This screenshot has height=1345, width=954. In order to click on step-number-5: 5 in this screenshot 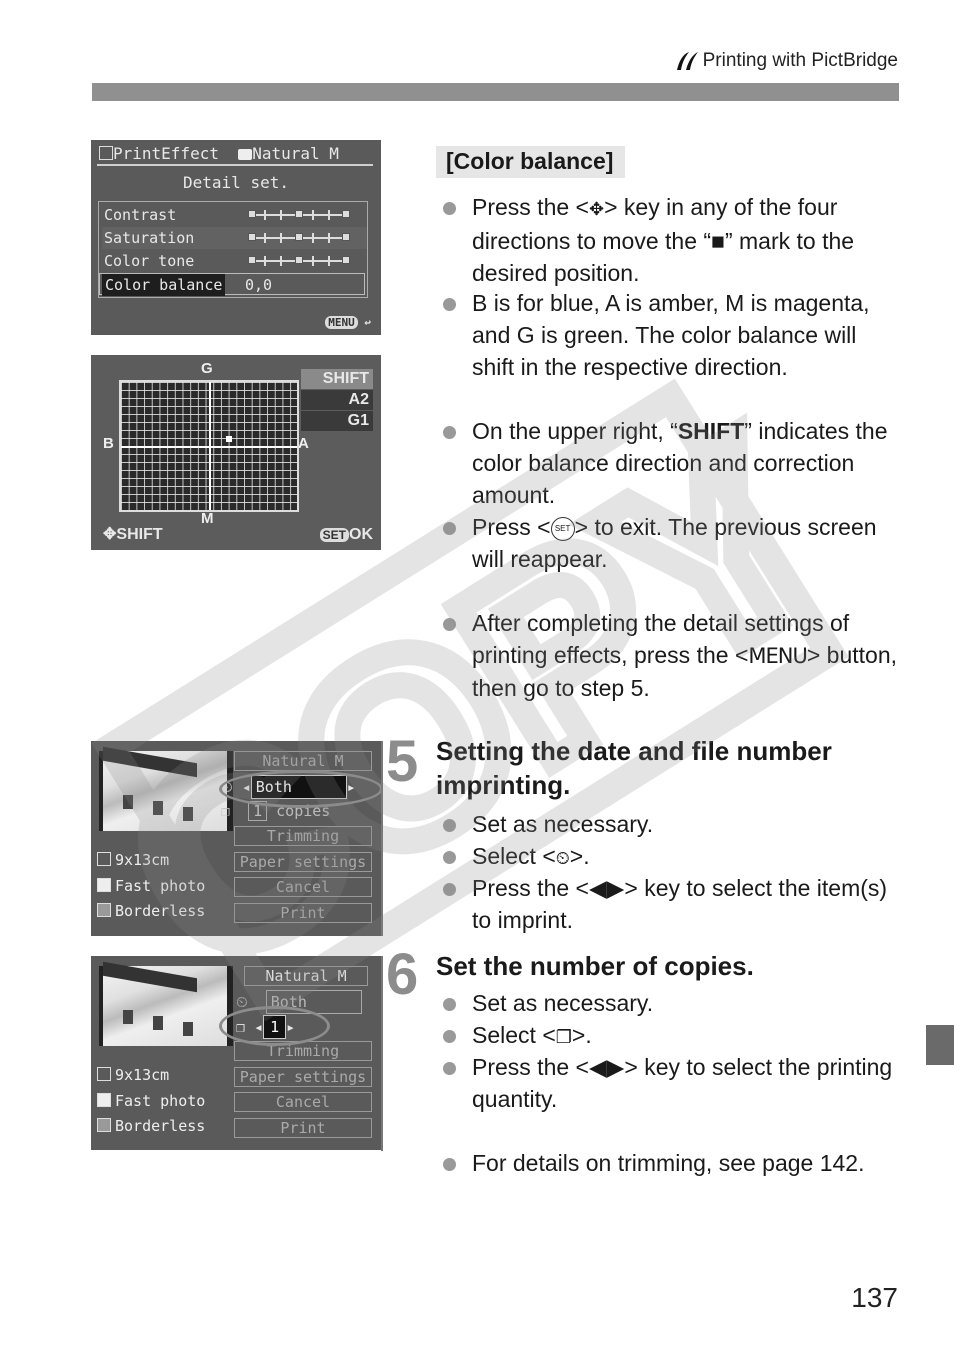, I will do `click(402, 761)`.